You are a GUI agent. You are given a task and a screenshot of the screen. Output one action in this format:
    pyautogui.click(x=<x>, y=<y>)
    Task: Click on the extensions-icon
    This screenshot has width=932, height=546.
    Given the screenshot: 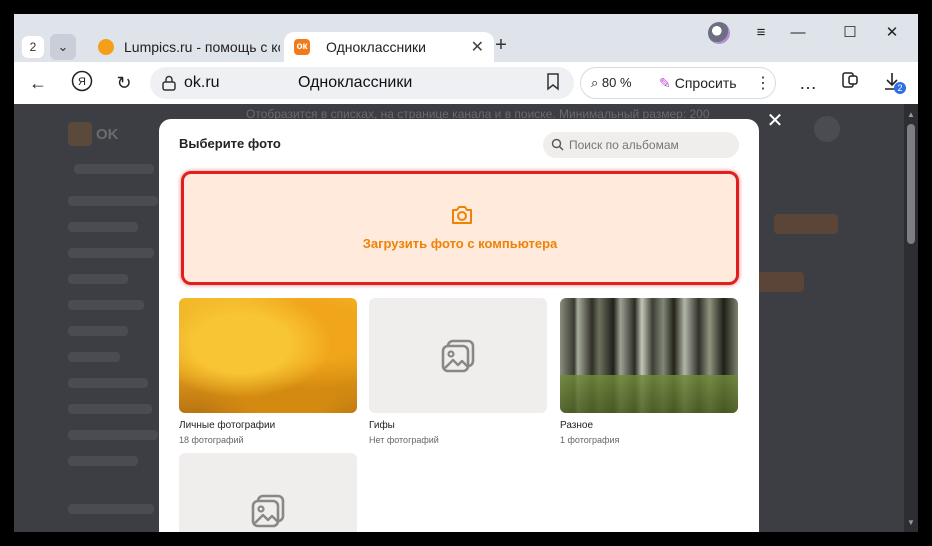 What is the action you would take?
    pyautogui.click(x=850, y=83)
    